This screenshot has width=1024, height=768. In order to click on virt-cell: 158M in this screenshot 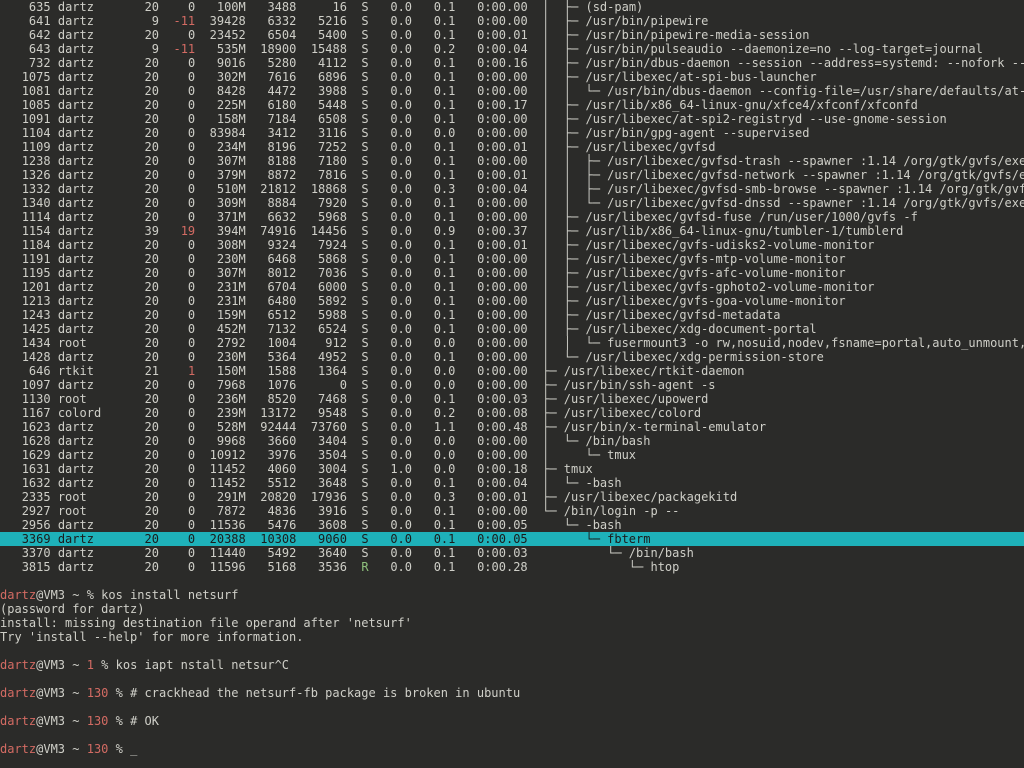, I will do `click(231, 119)`.